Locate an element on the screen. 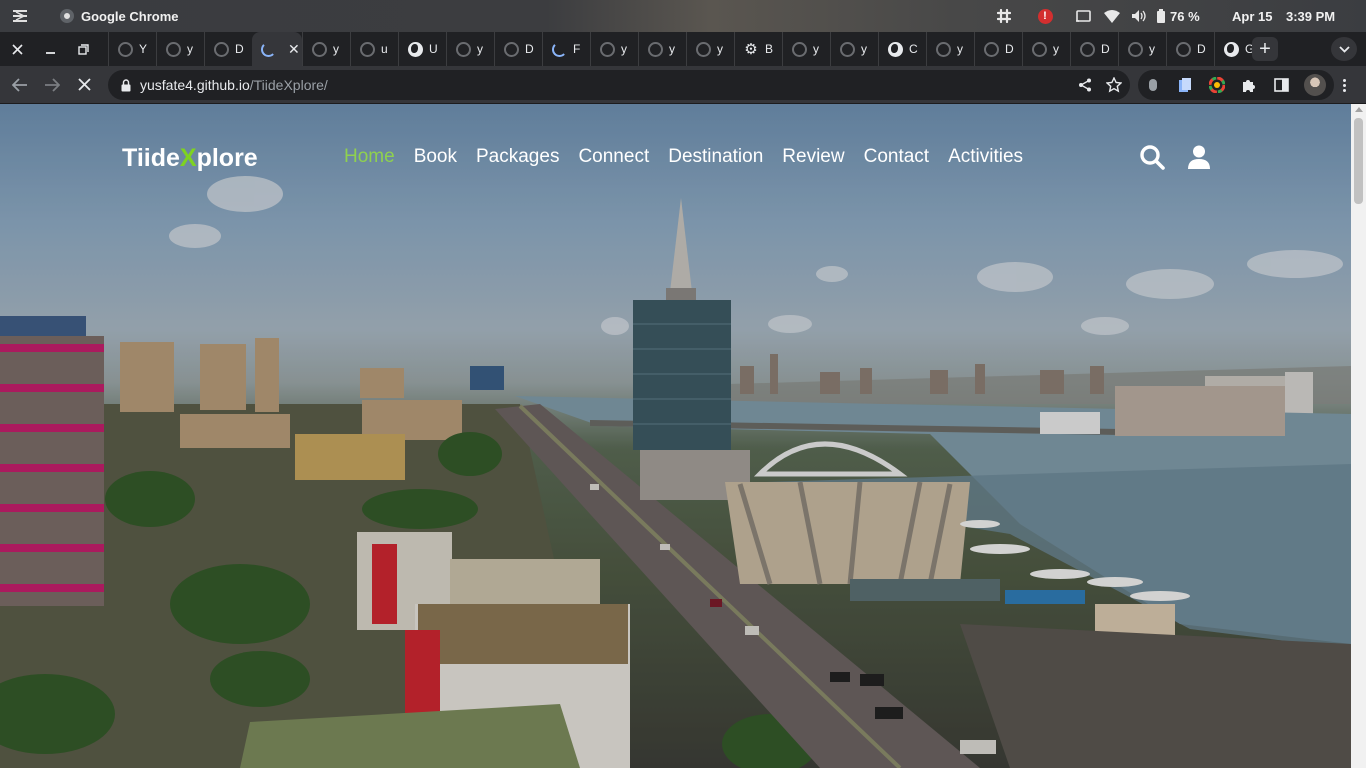 This screenshot has height=768, width=1366. profile-avatar is located at coordinates (1315, 85).